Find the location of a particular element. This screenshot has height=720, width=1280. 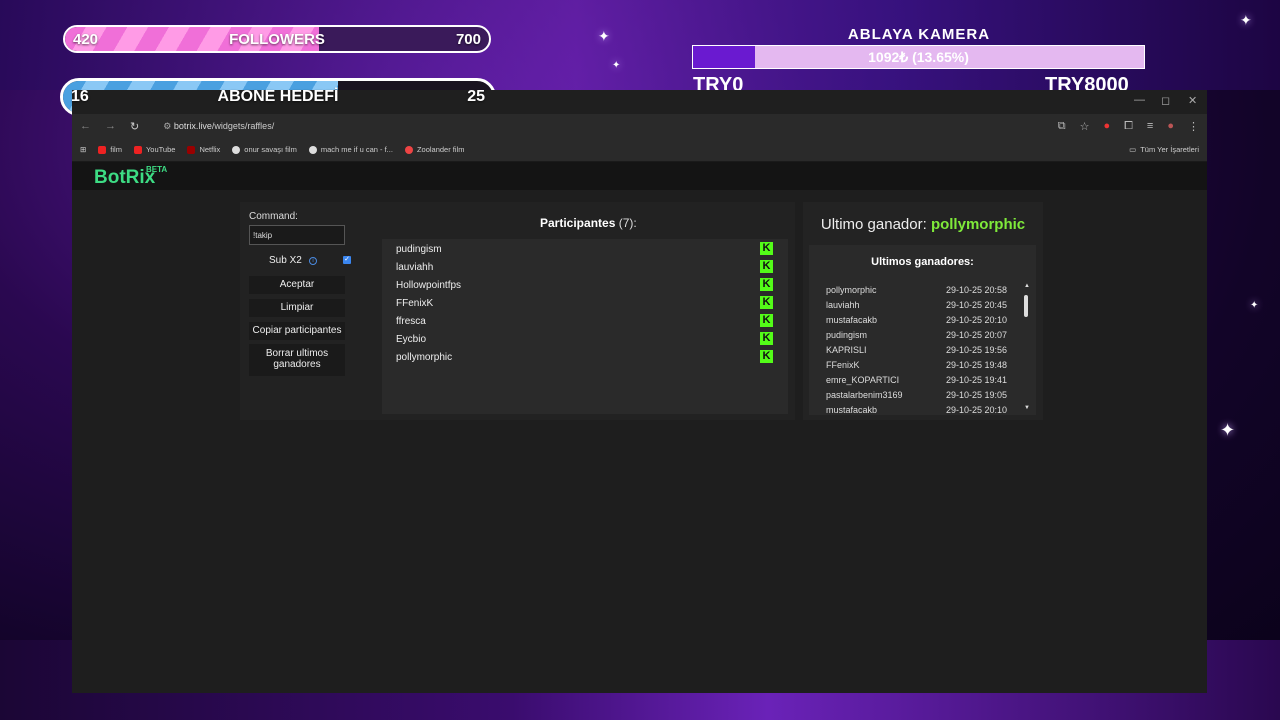

reload-icon: ↻ is located at coordinates (134, 126).